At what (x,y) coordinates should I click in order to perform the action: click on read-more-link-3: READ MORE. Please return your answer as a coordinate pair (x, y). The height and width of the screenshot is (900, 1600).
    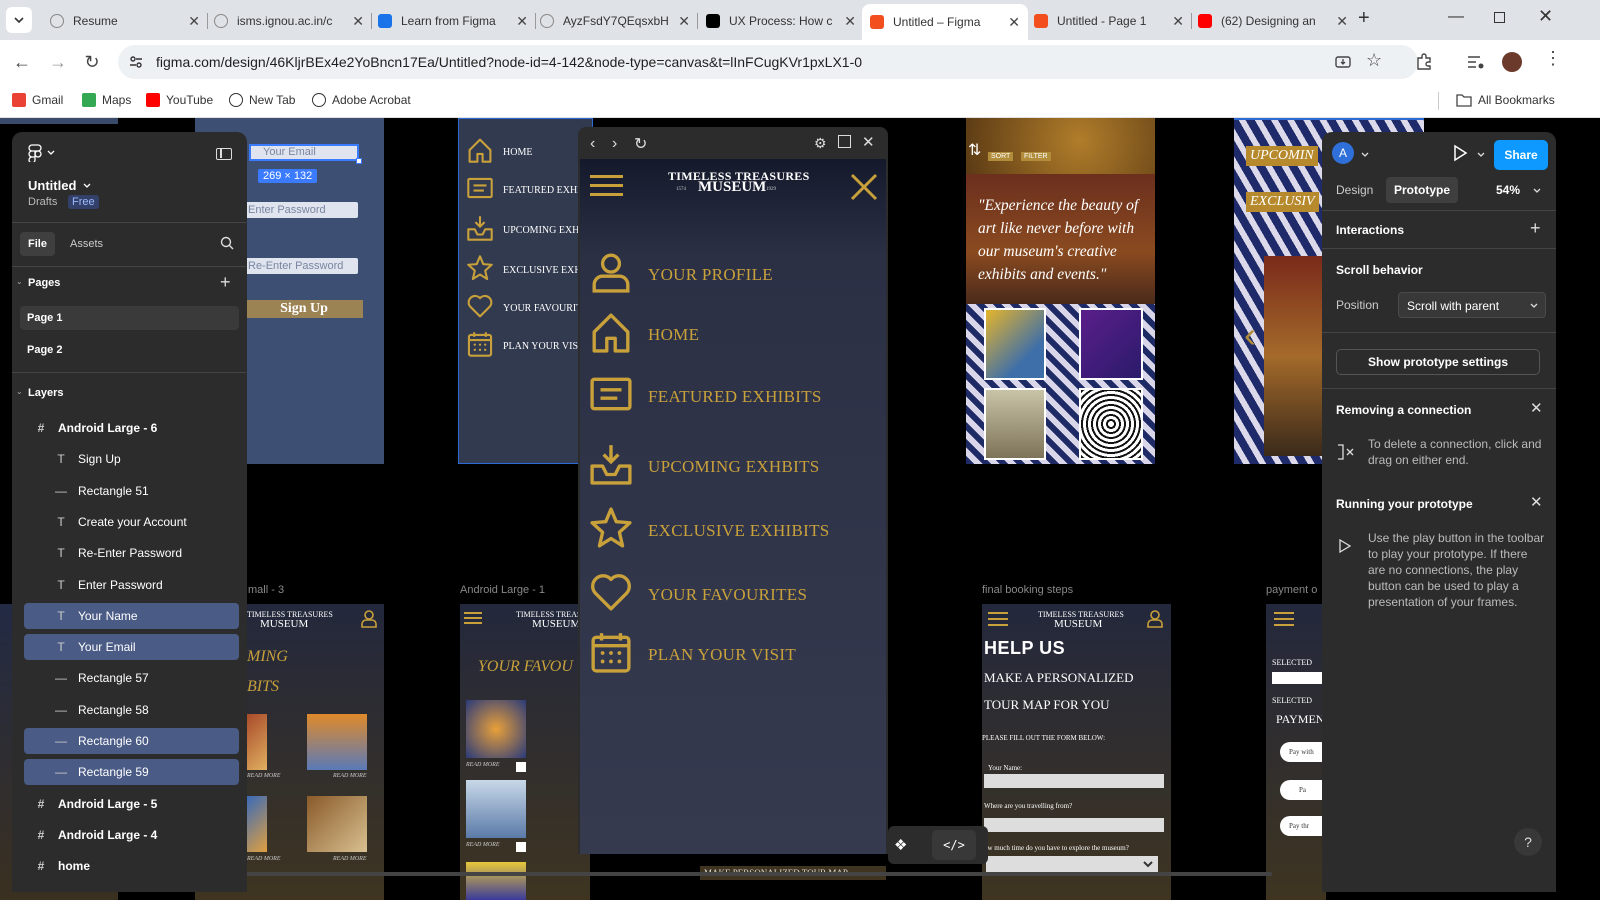
    Looking at the image, I should click on (264, 859).